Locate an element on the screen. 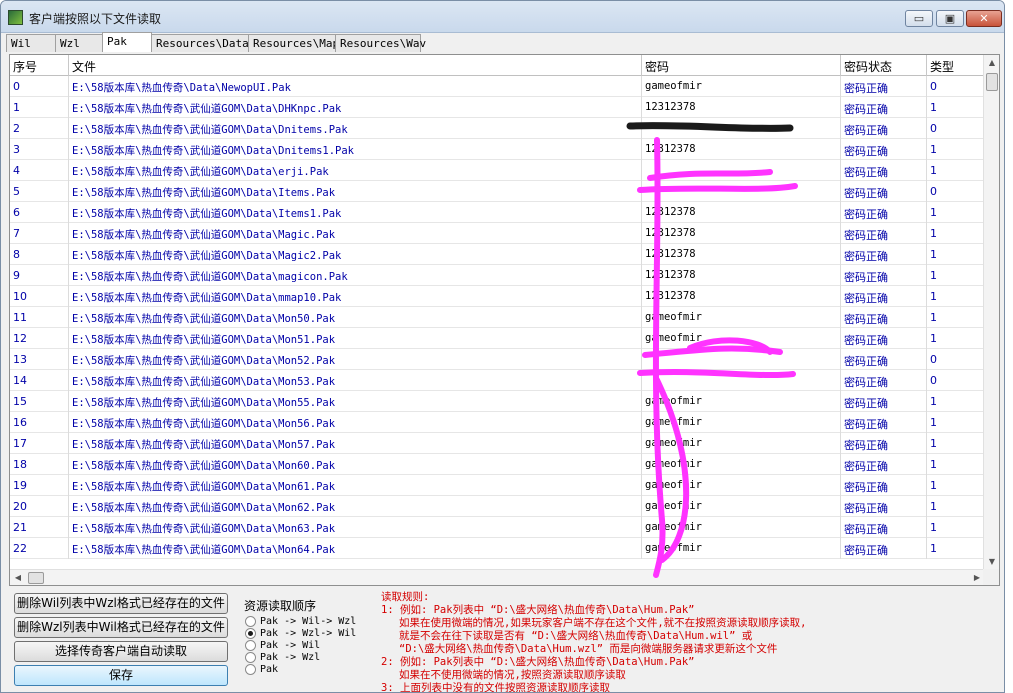  radio-order-pak-wil: Pak -> Wil is located at coordinates (282, 645).